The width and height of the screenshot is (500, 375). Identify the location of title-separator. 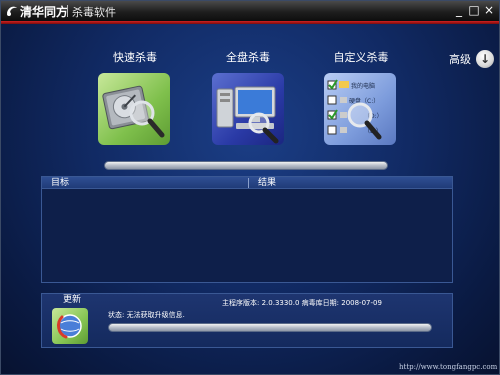
(67, 11).